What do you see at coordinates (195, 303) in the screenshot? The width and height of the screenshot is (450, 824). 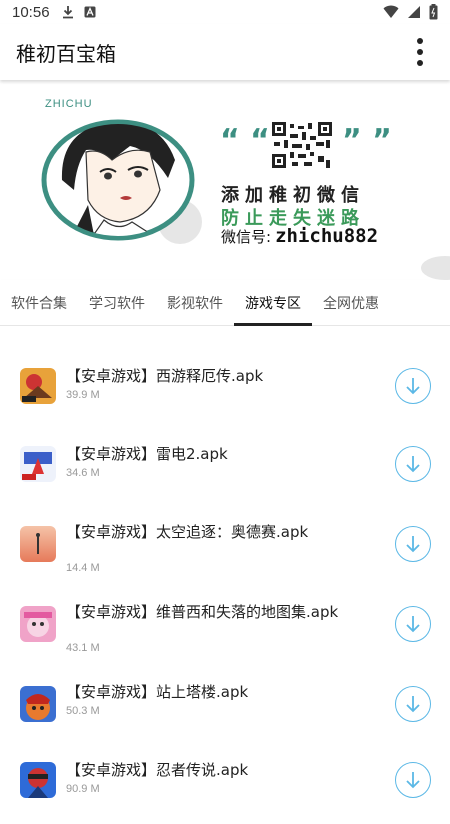 I see `tab-video-software: 影视软件` at bounding box center [195, 303].